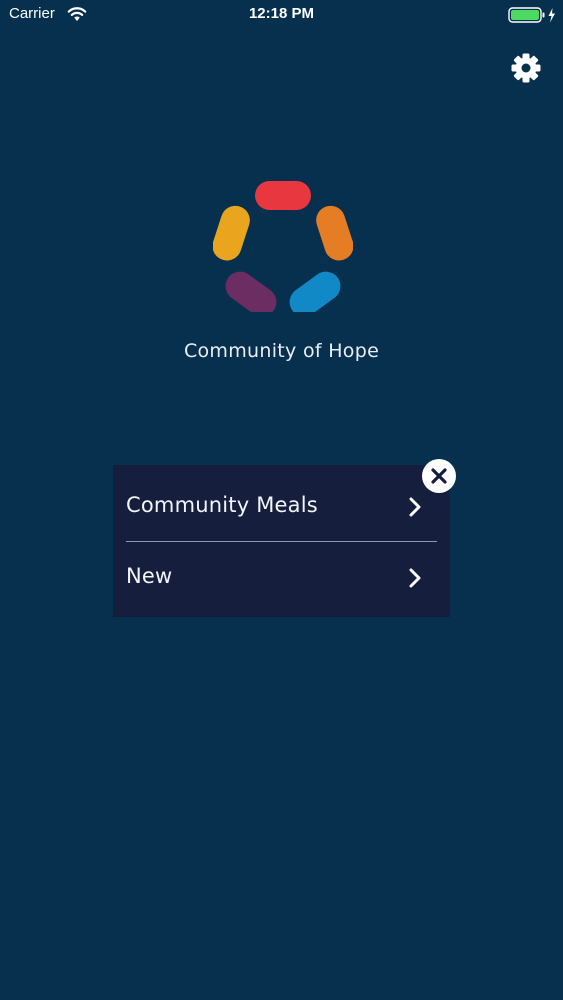  Describe the element at coordinates (149, 576) in the screenshot. I see `menu-item-label: New` at that location.